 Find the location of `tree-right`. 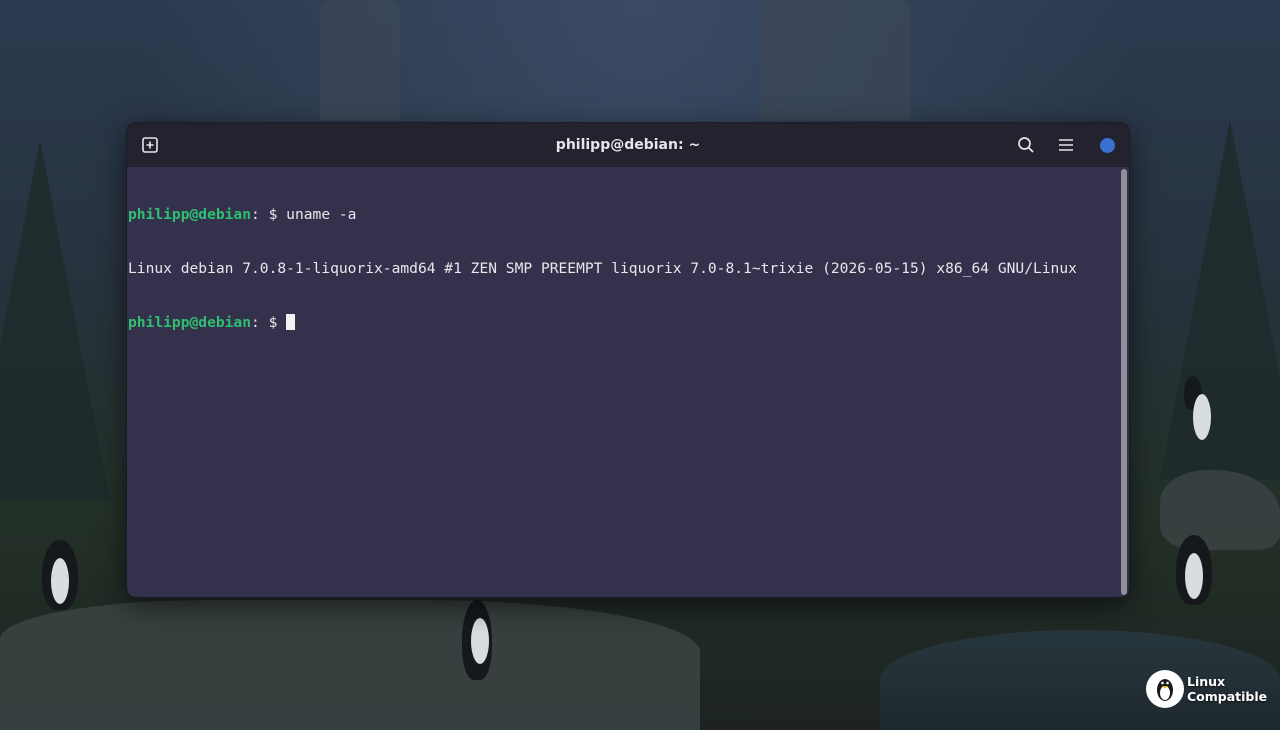

tree-right is located at coordinates (1220, 300).